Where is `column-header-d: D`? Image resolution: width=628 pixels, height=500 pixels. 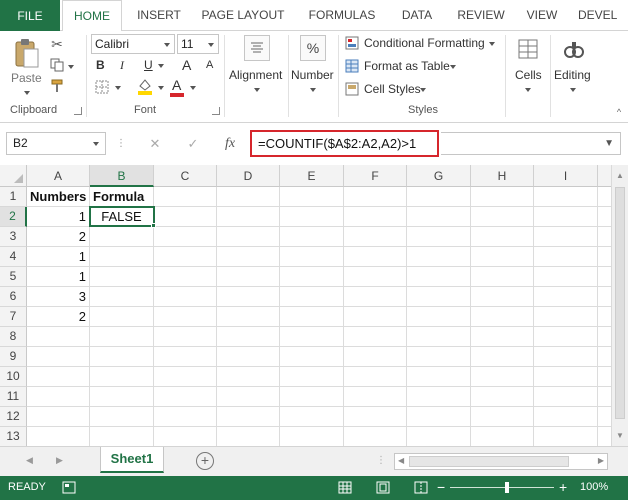
column-header-d: D is located at coordinates (248, 176).